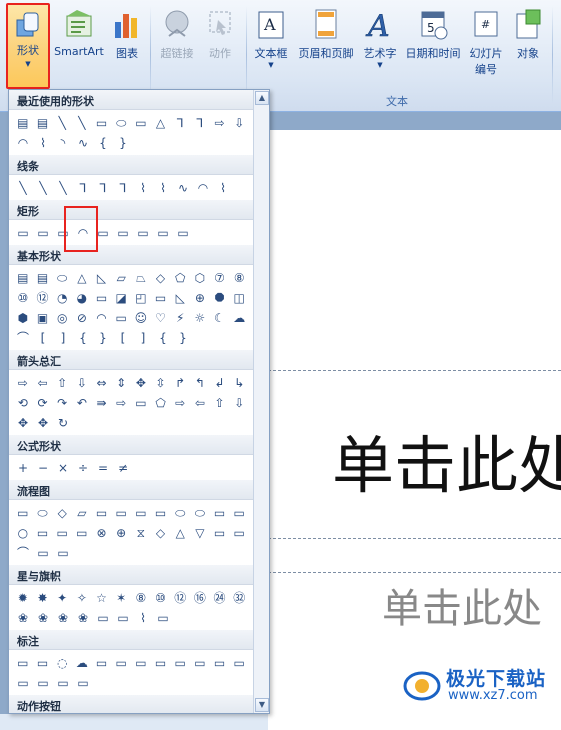 This screenshot has height=730, width=561. What do you see at coordinates (180, 278) in the screenshot?
I see `shape-item: ⬠` at bounding box center [180, 278].